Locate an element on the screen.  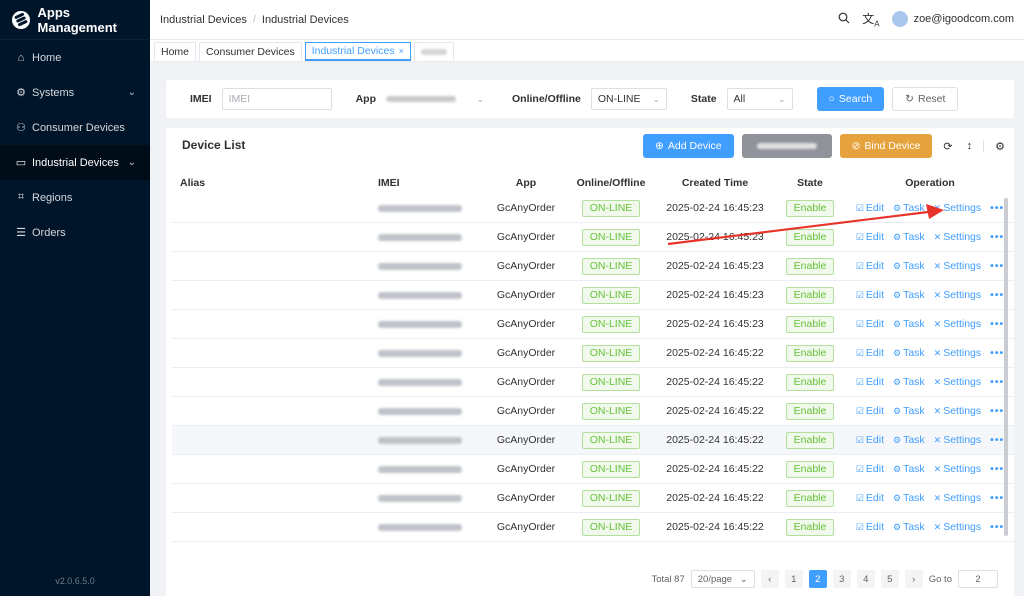
prev-page-button: ‹ is located at coordinates (769, 579).